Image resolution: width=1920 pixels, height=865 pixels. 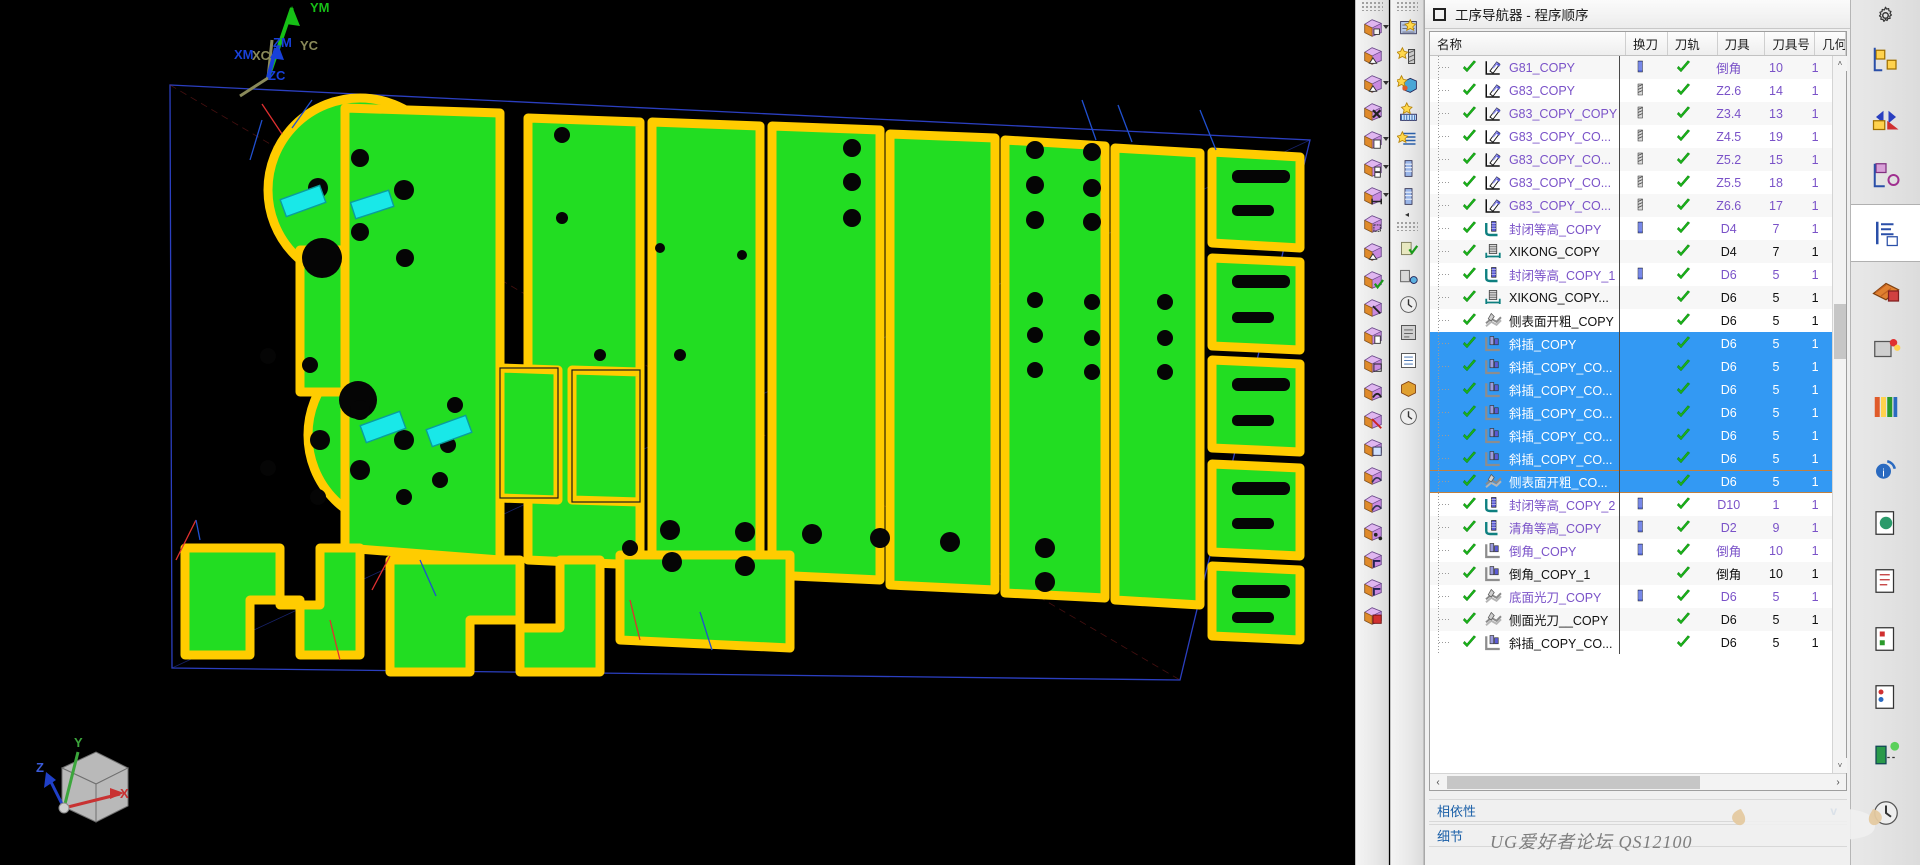 What do you see at coordinates (1778, 90) in the screenshot?
I see `cell-tool-number: 14` at bounding box center [1778, 90].